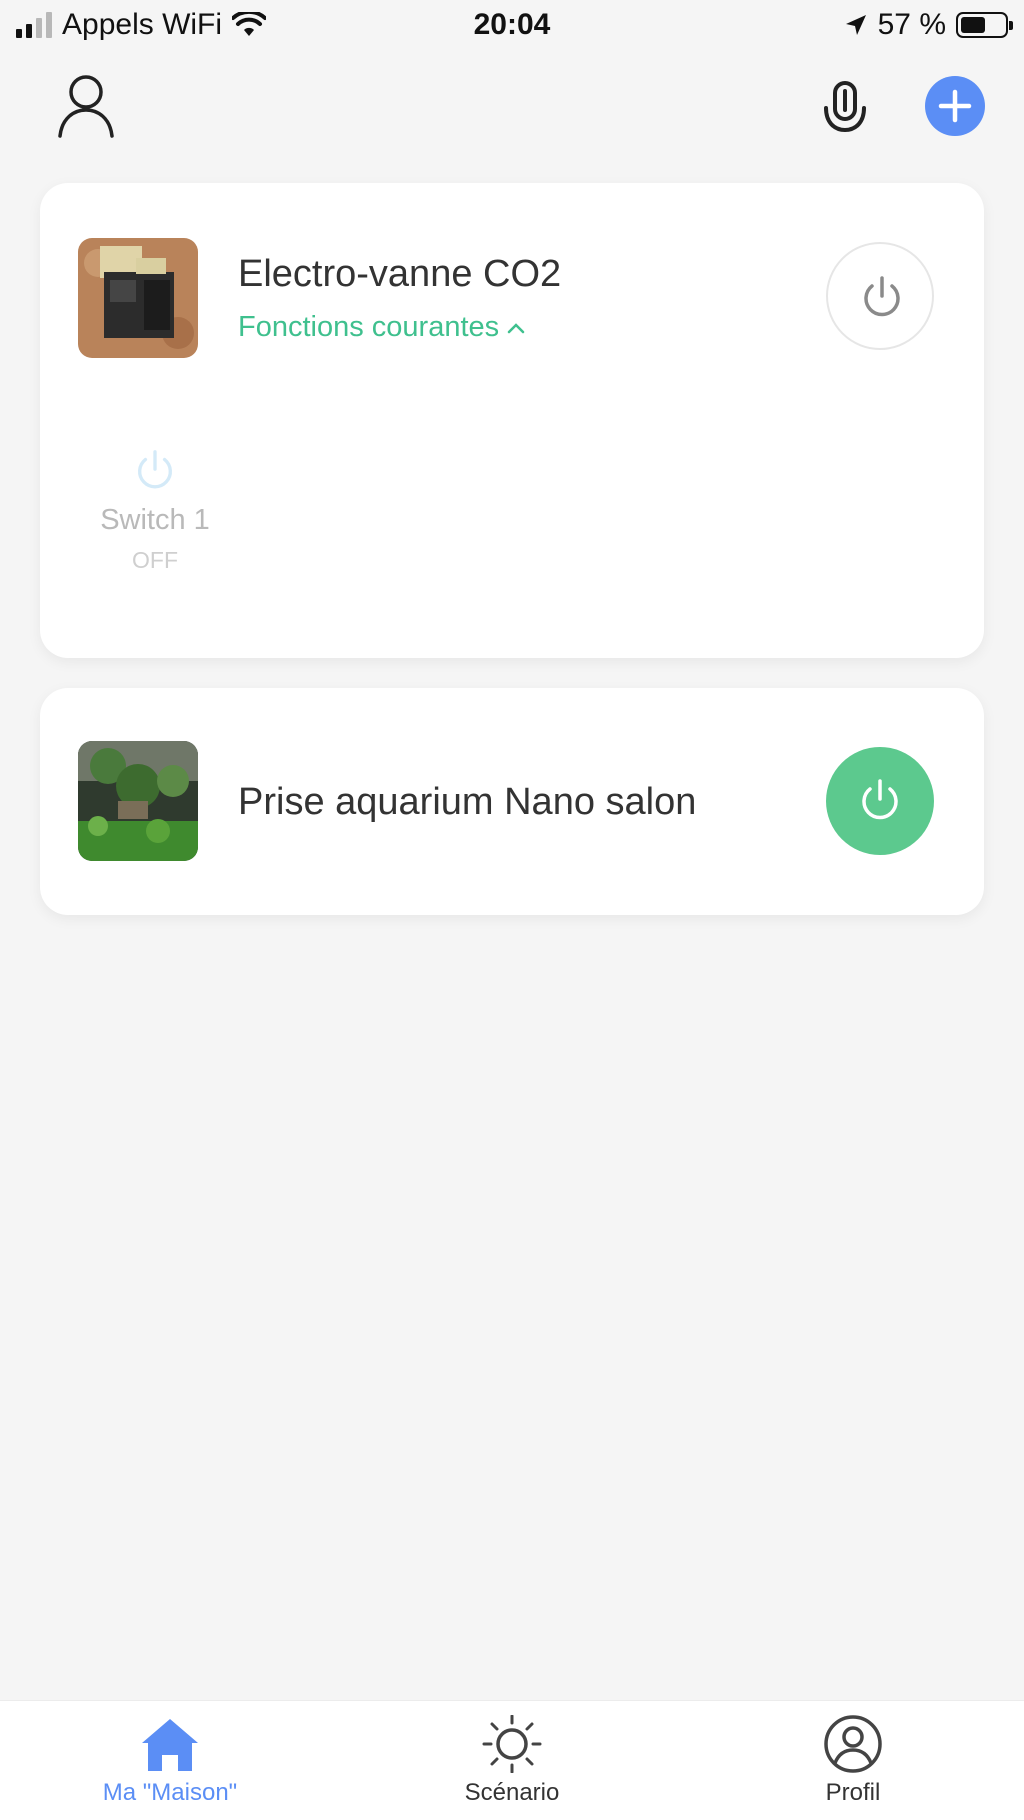  Describe the element at coordinates (86, 105) in the screenshot. I see `user-icon` at that location.